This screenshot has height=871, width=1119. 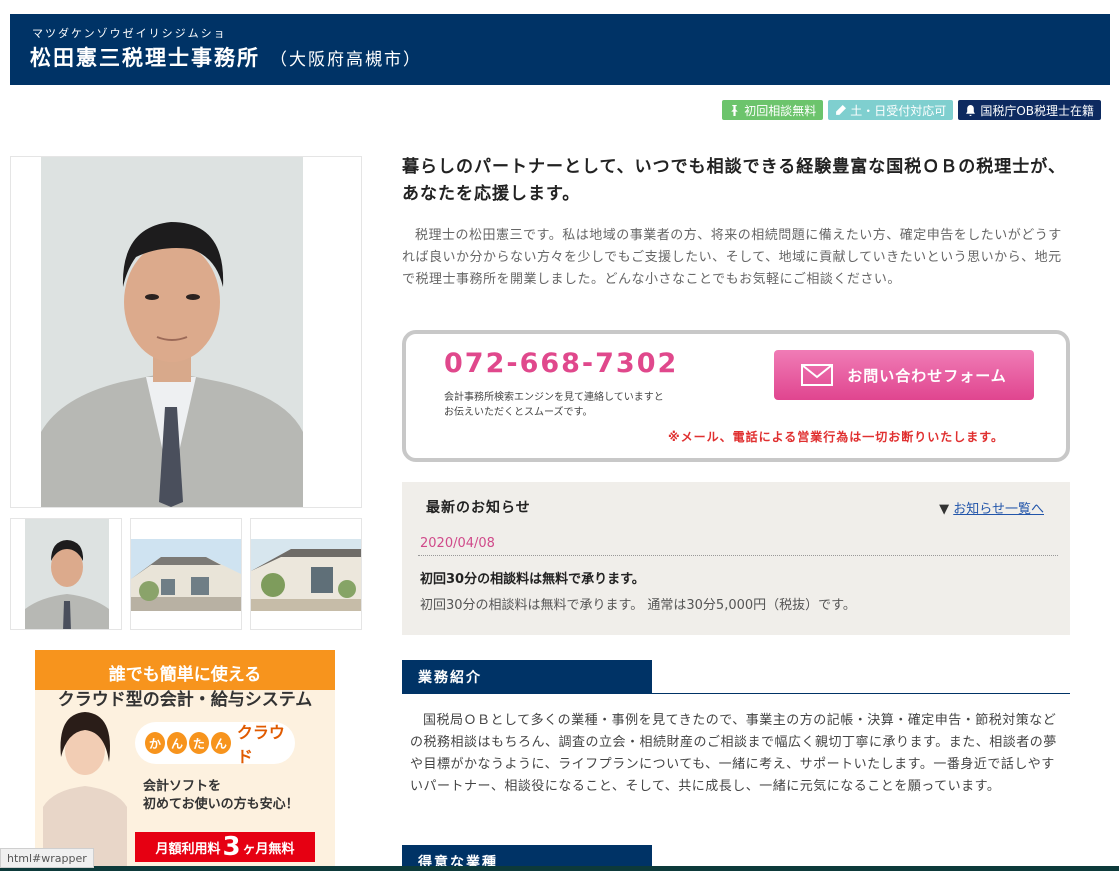 I want to click on feature-badges: 初回相談無料 土・日受付対応可 国税庁OB税理士在籍, so click(x=911, y=110).